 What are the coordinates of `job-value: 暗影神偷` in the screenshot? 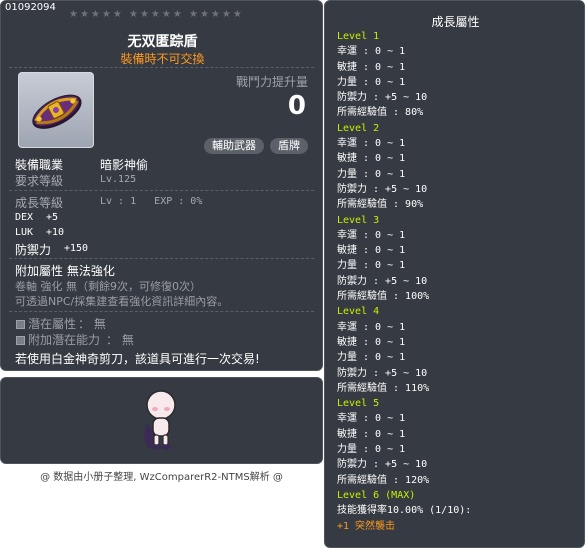 It's located at (124, 165).